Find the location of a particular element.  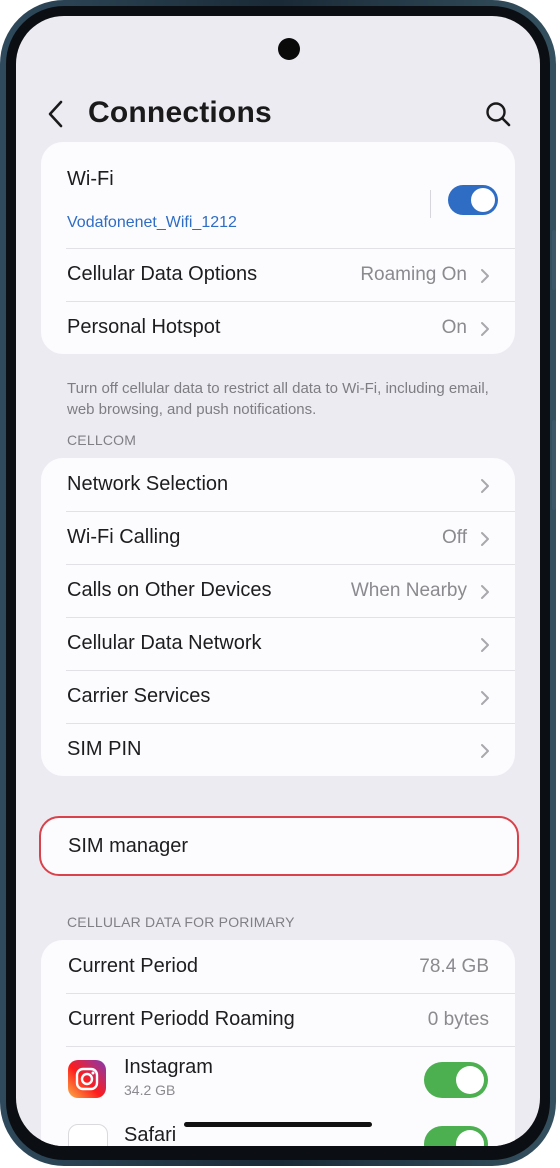

front-camera is located at coordinates (289, 49).